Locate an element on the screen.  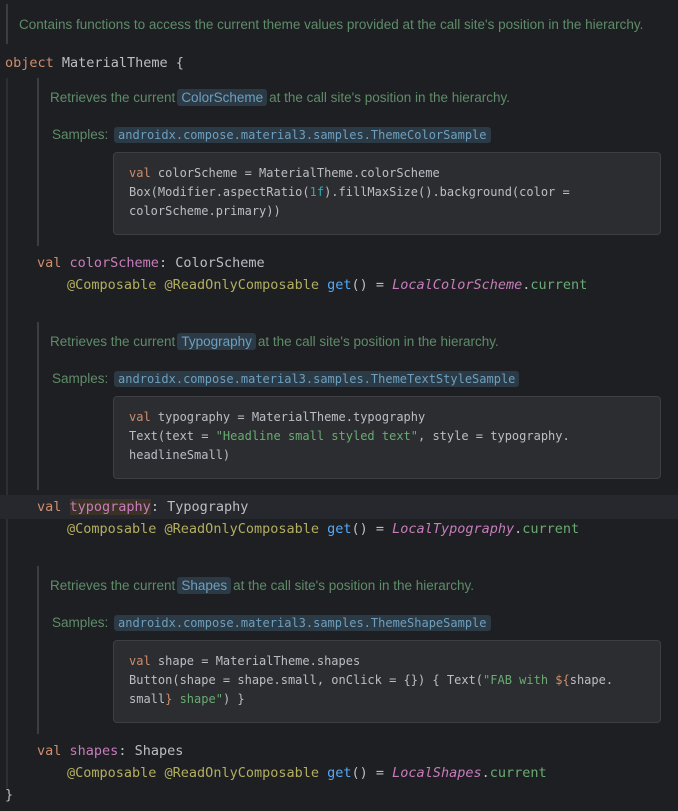
object-keyword: object is located at coordinates (29, 63).